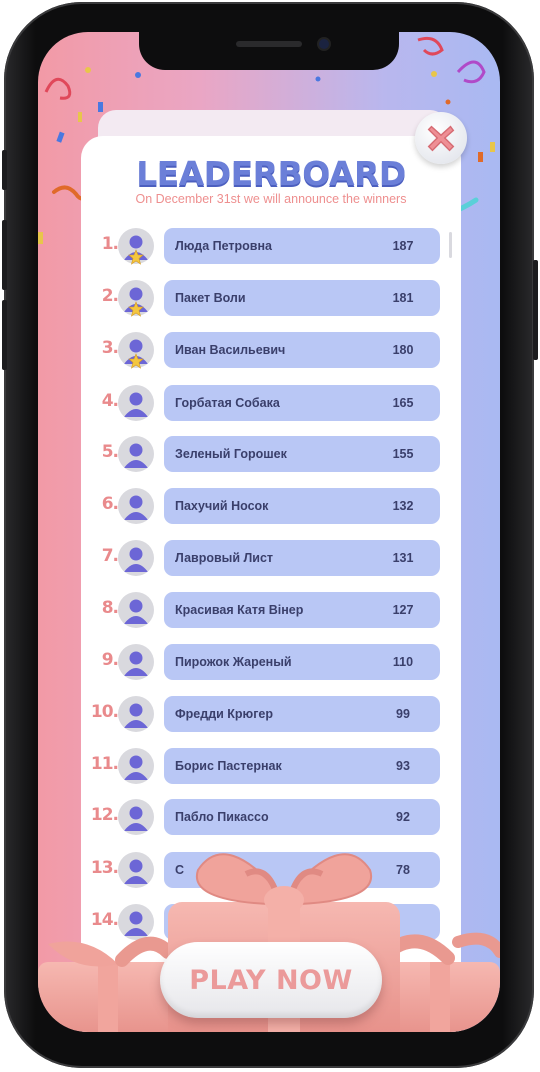 The image size is (540, 1072). I want to click on player-name: Красивая Катя Вінер, so click(239, 610).